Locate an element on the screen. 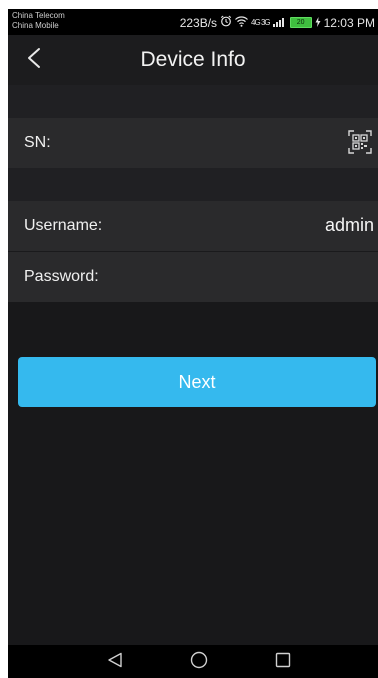 The image size is (378, 678). password-label: Password: is located at coordinates (61, 276).